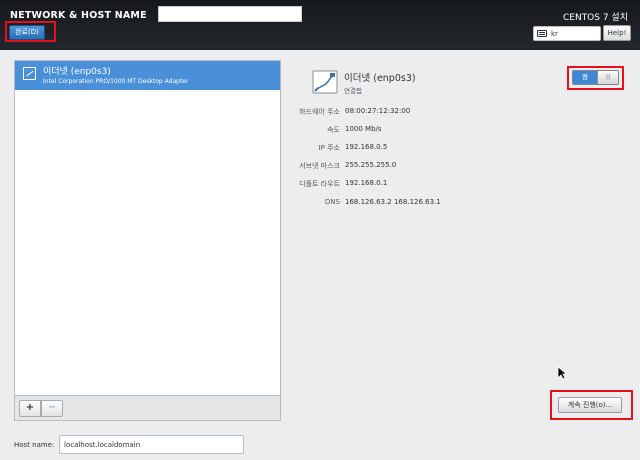  Describe the element at coordinates (554, 33) in the screenshot. I see `keyboard-layout-label: kr` at that location.